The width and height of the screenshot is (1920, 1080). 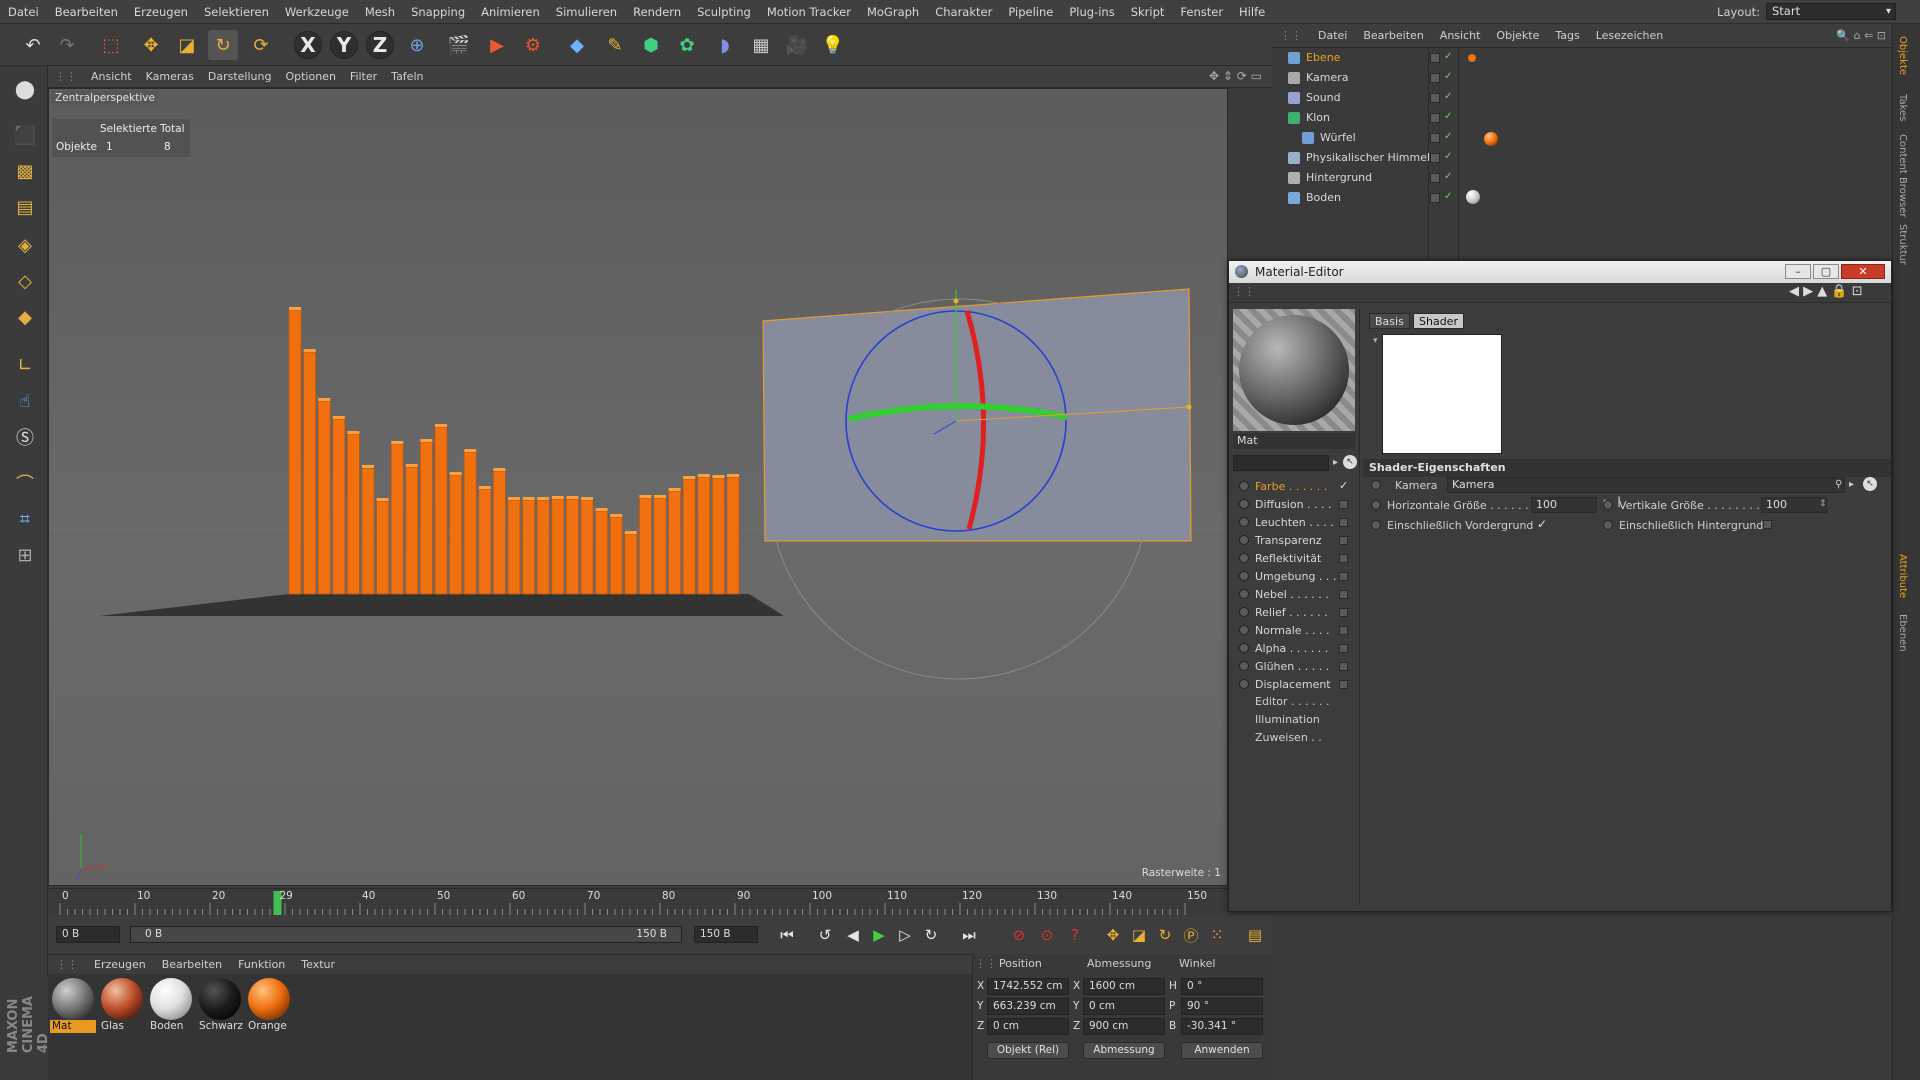 I want to click on size-x-field: 1600 cm, so click(x=1124, y=986).